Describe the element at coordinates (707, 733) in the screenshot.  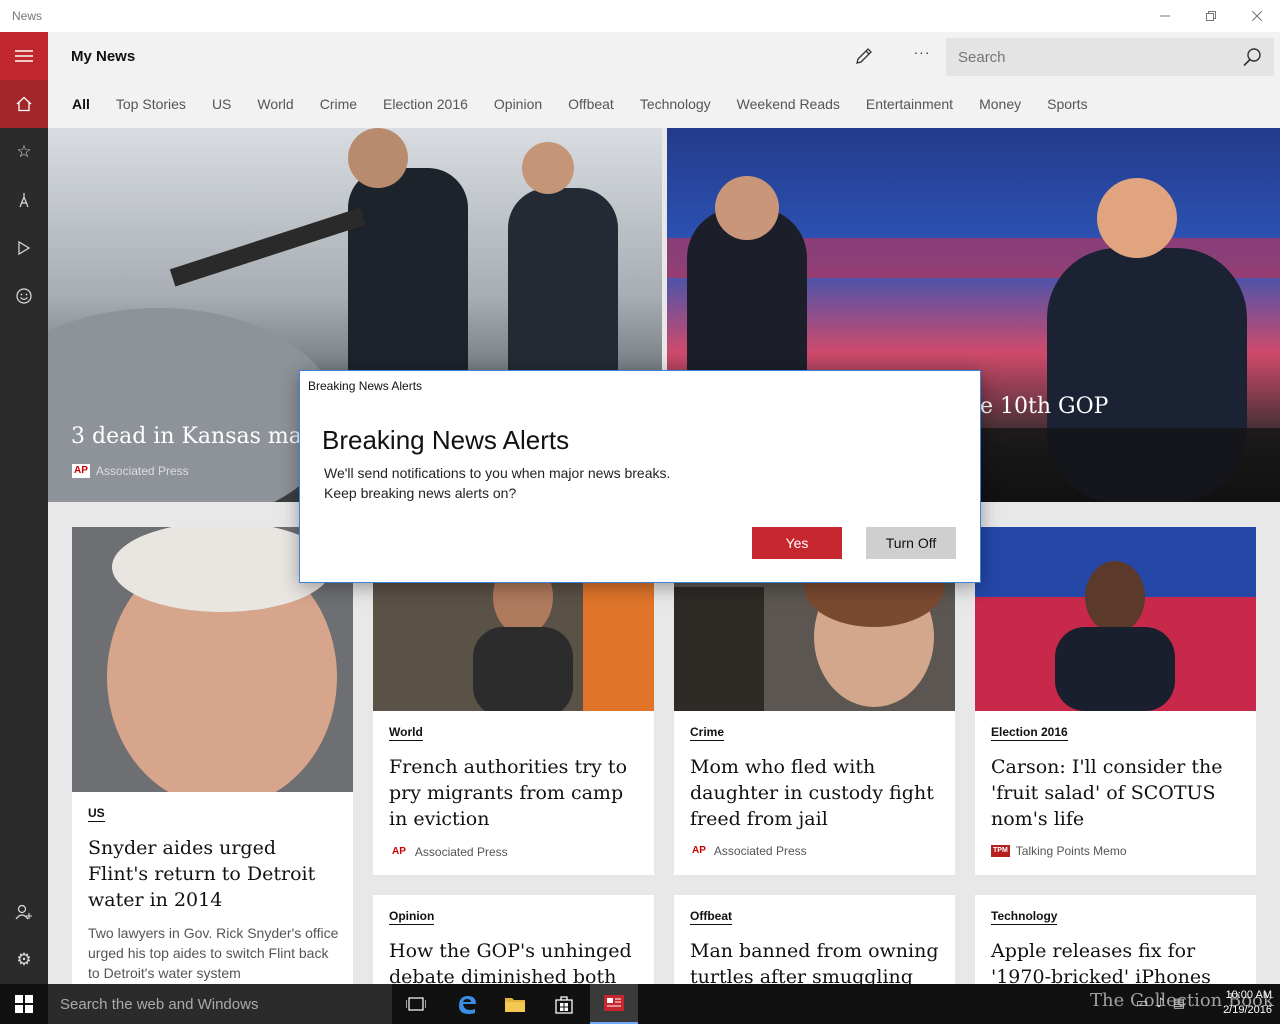
I see `story-category: Crime` at that location.